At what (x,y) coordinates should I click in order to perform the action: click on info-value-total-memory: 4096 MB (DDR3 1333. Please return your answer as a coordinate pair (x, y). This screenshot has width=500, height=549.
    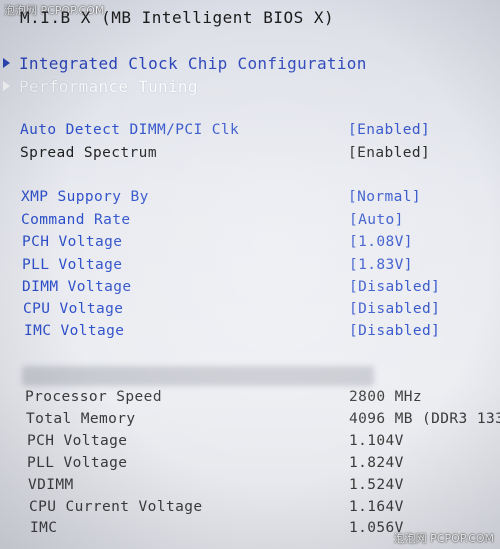
    Looking at the image, I should click on (424, 419).